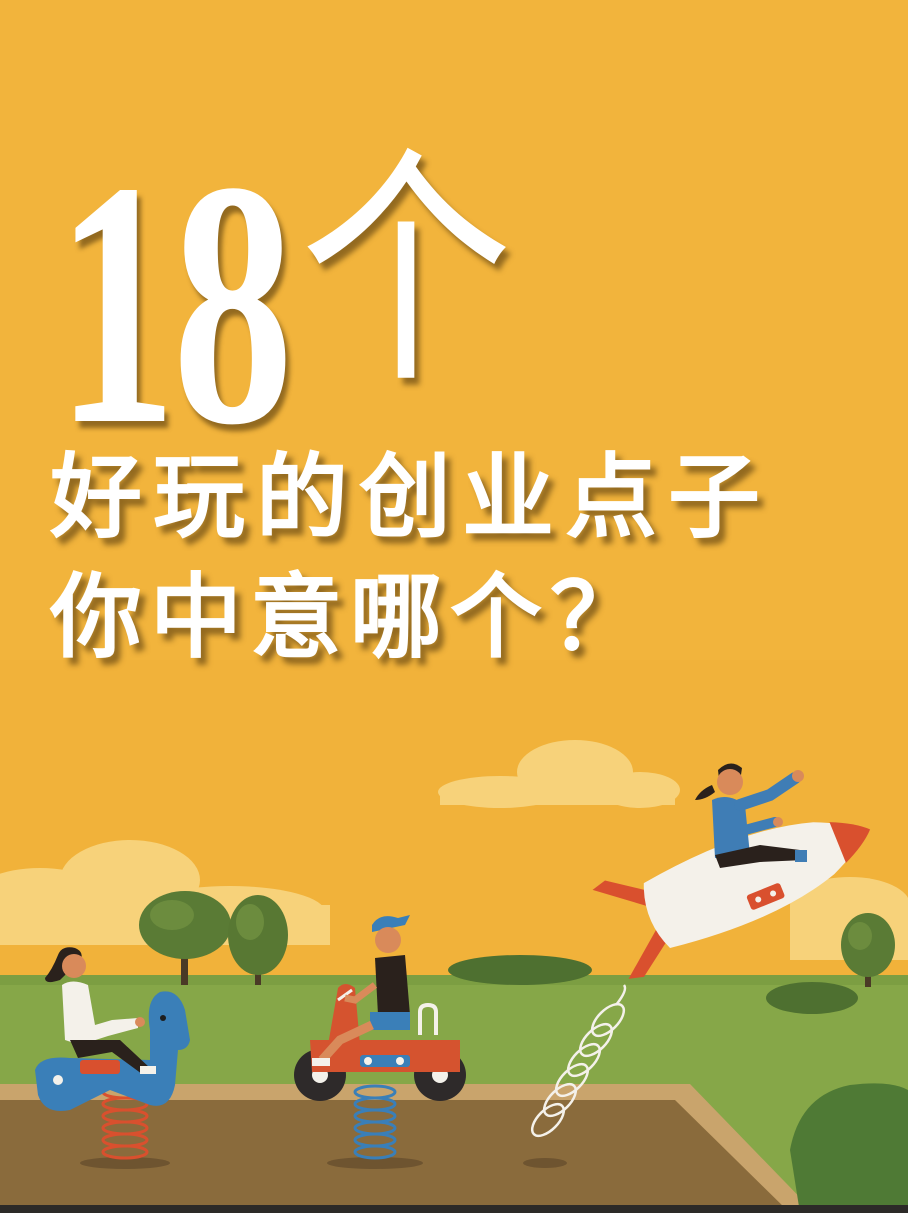  I want to click on subtitle-line-1: 好玩的创业点子, so click(411, 498).